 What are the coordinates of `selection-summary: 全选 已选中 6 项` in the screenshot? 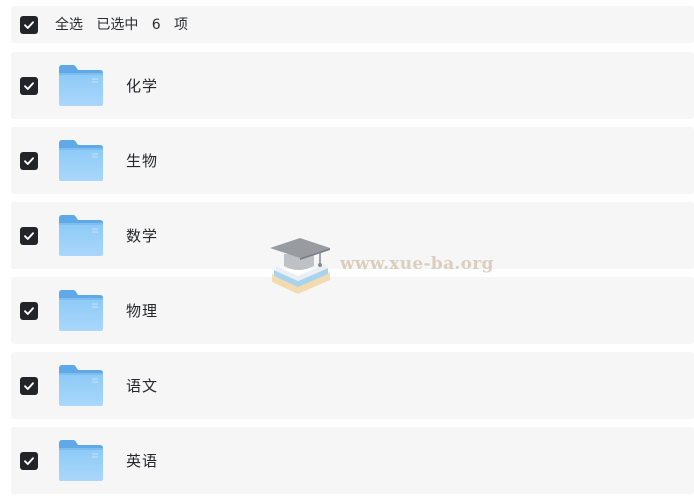 It's located at (121, 25).